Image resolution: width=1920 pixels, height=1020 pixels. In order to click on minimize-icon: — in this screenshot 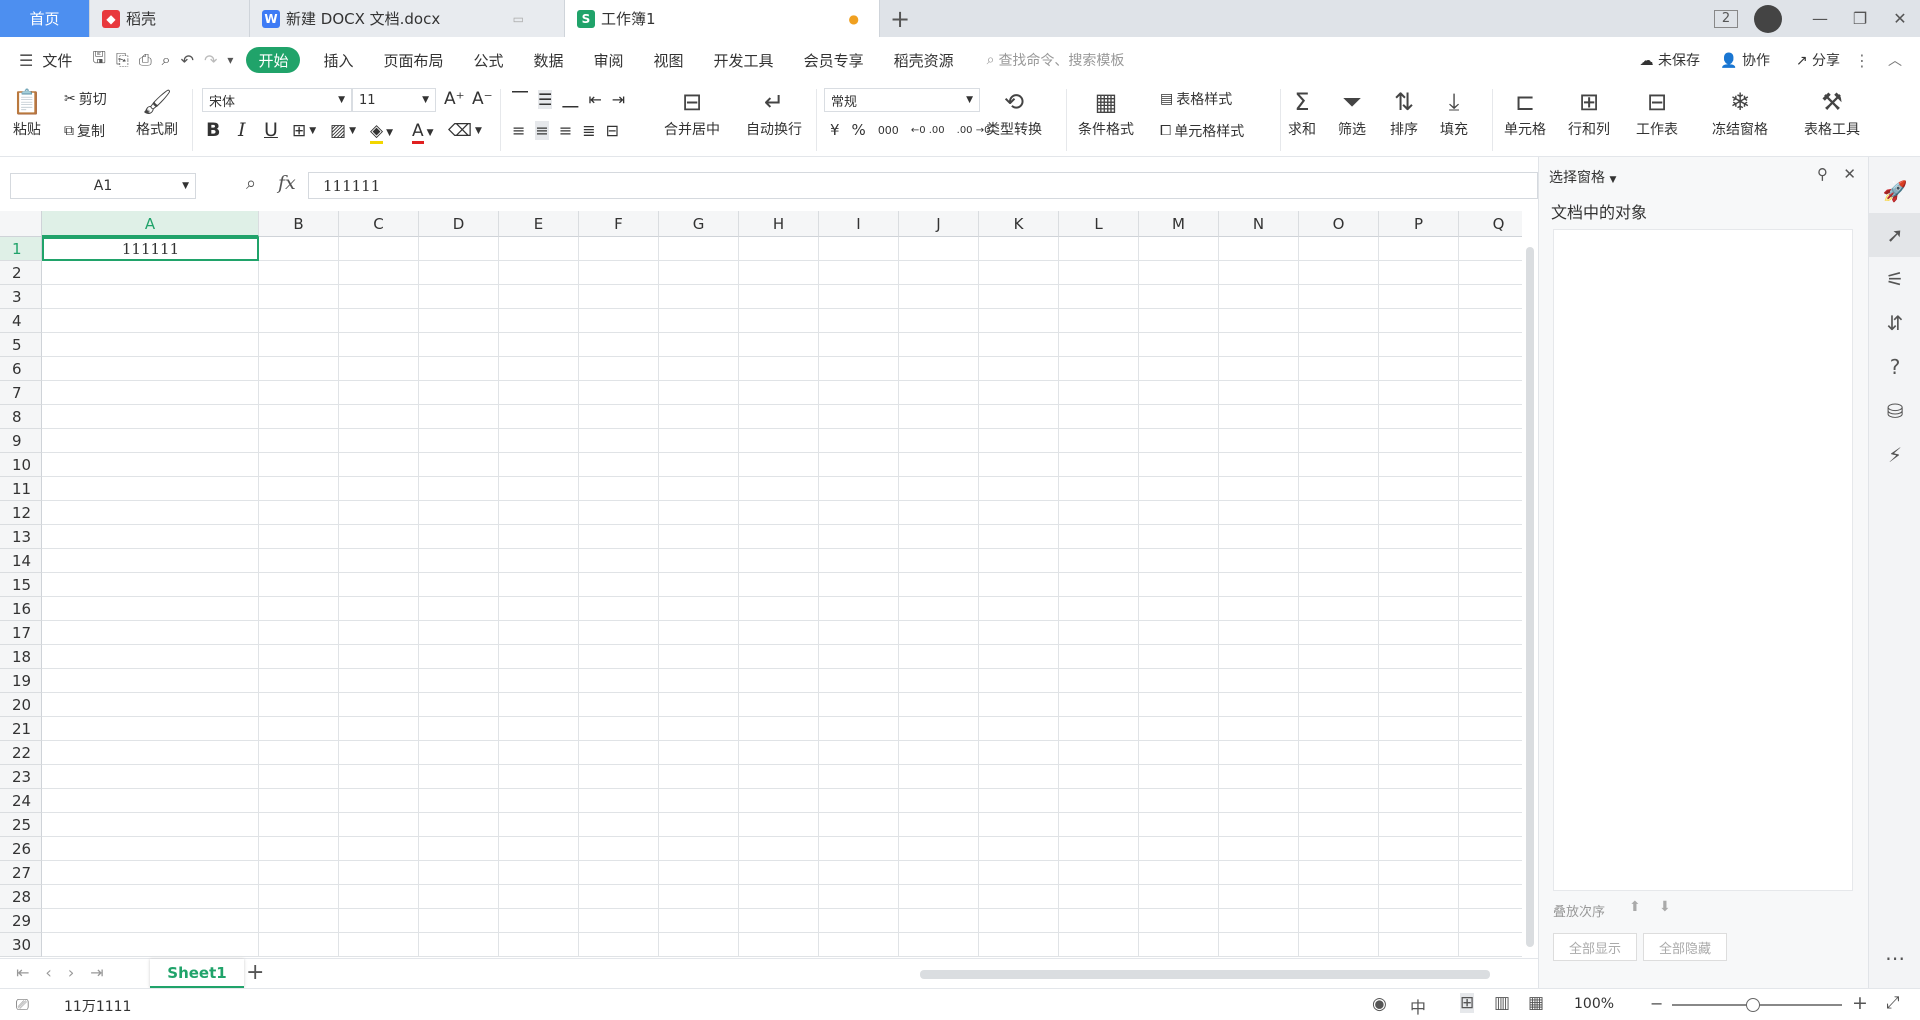, I will do `click(1820, 18)`.